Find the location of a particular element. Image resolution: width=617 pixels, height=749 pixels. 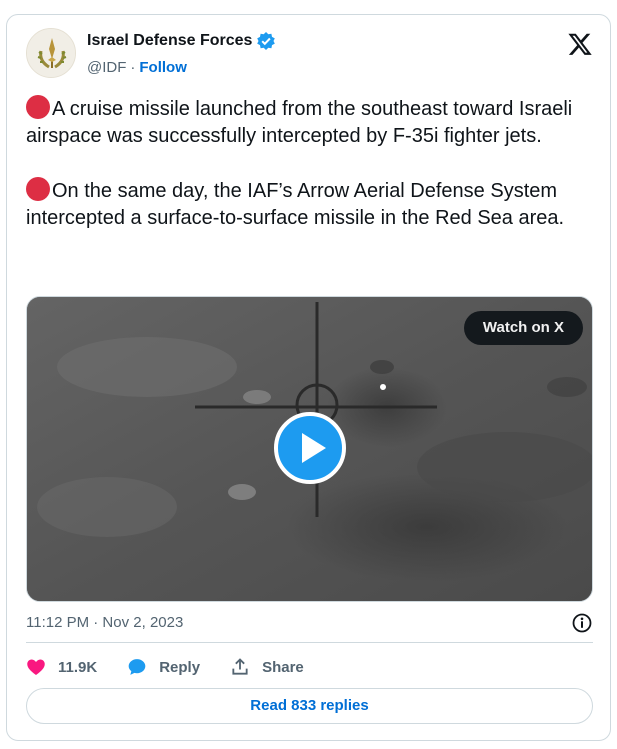

play-button is located at coordinates (310, 448).